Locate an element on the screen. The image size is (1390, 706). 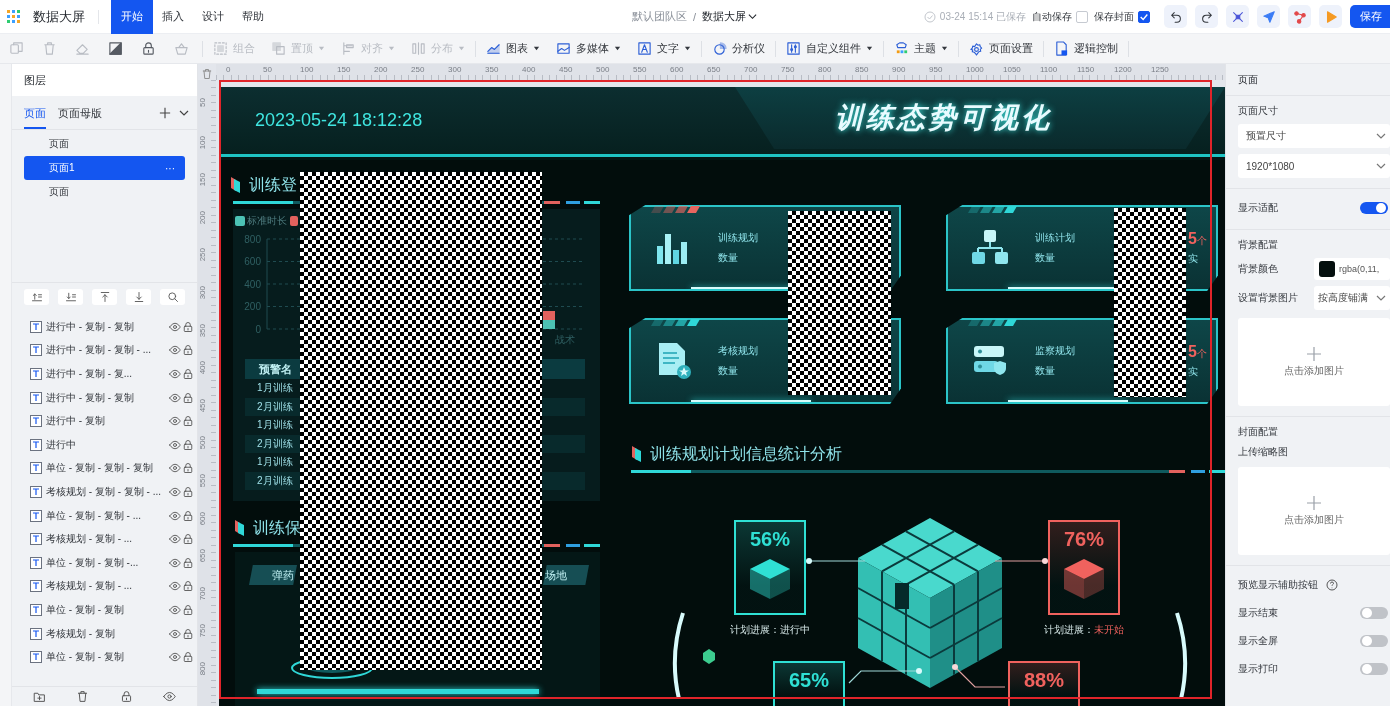
folder-plus-icon is located at coordinates (40, 696).